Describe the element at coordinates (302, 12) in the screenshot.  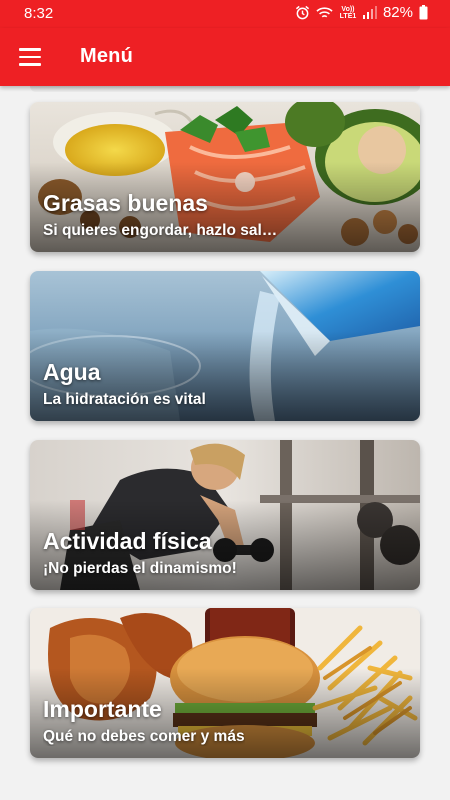
I see `alarm-icon` at that location.